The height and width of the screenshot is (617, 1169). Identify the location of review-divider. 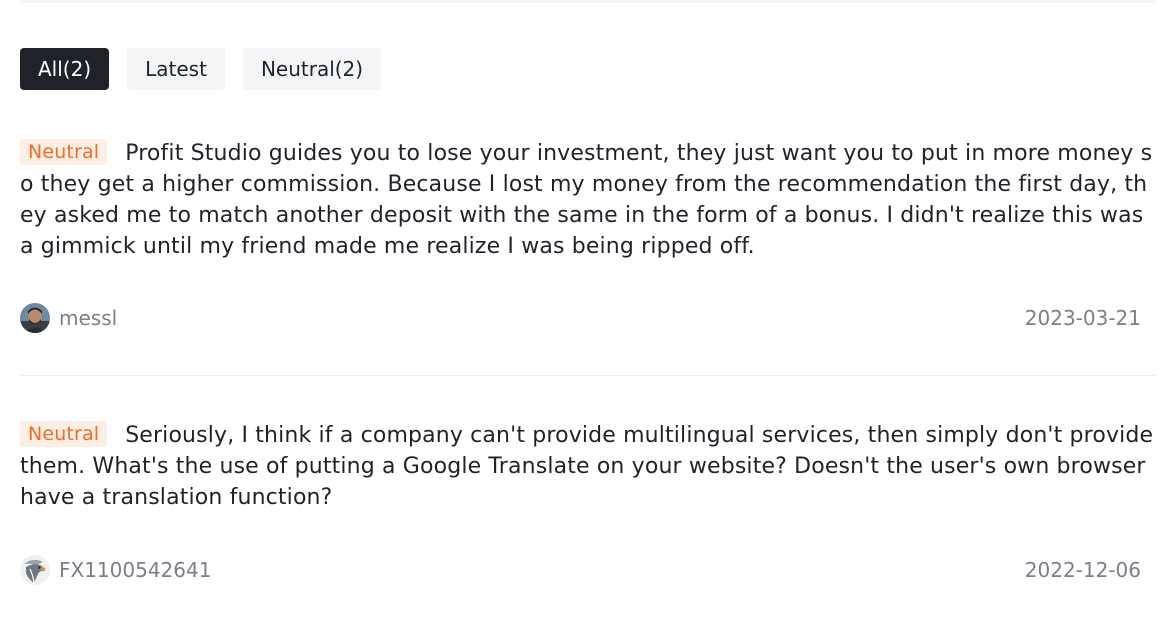
(588, 375).